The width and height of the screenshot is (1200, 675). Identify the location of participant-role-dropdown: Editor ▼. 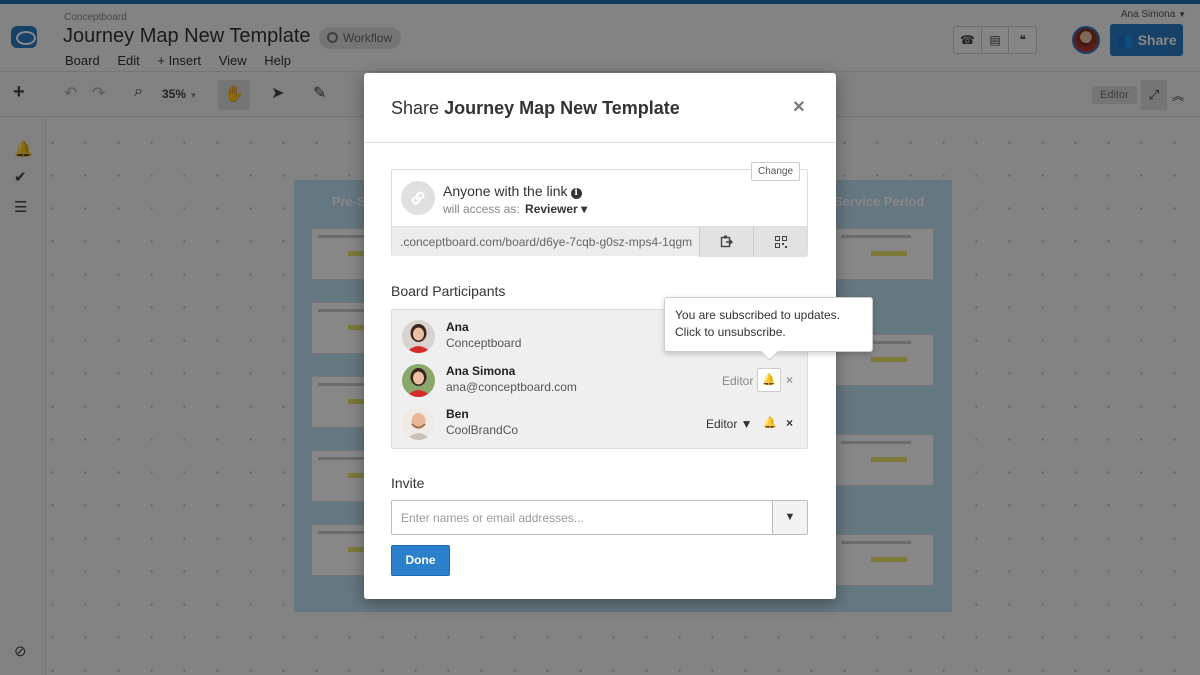
(729, 424).